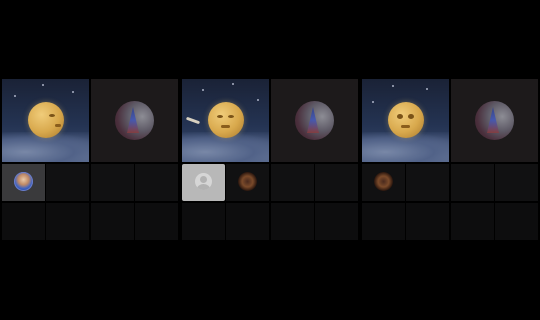 This screenshot has width=540, height=320. I want to click on user-head-shape, so click(203, 179).